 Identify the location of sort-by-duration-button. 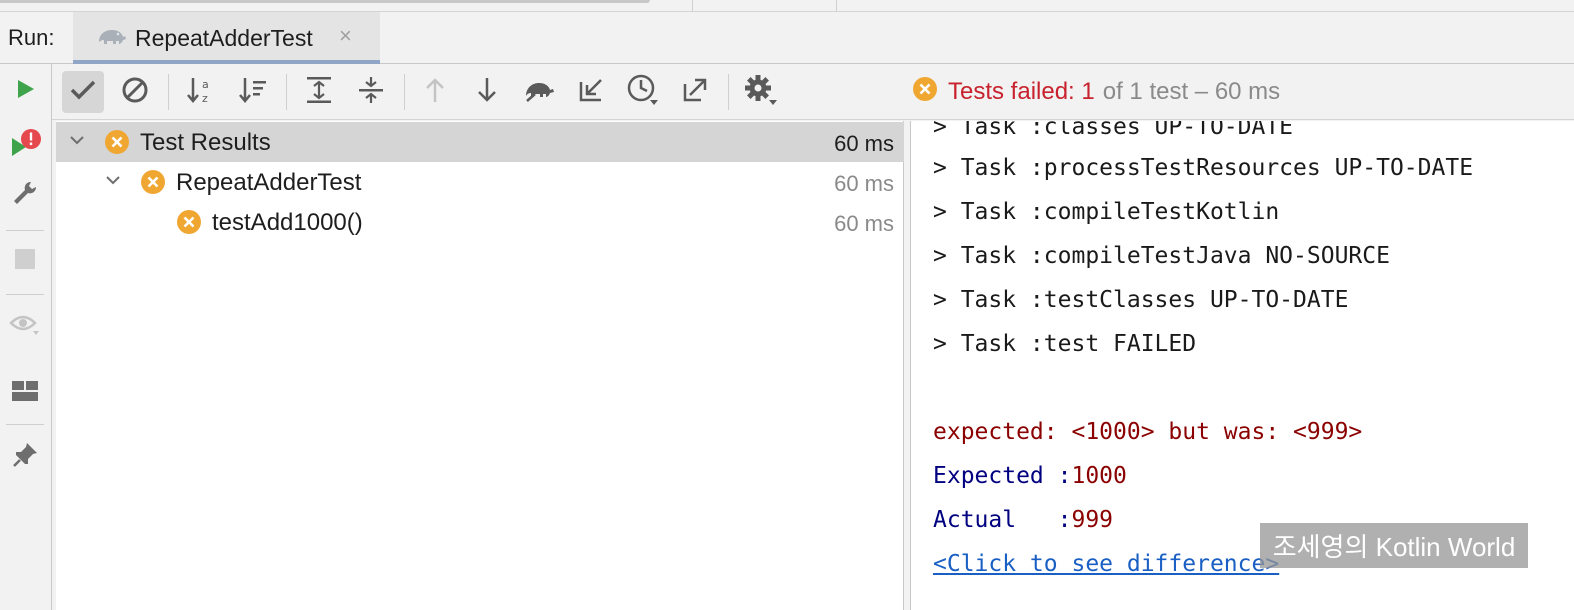
(253, 92).